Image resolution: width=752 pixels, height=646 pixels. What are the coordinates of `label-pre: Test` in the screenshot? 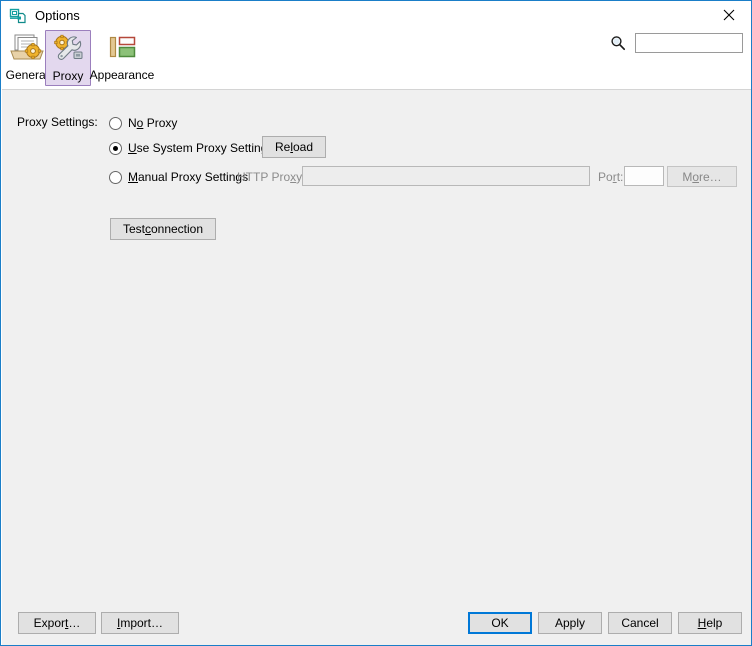 It's located at (133, 229).